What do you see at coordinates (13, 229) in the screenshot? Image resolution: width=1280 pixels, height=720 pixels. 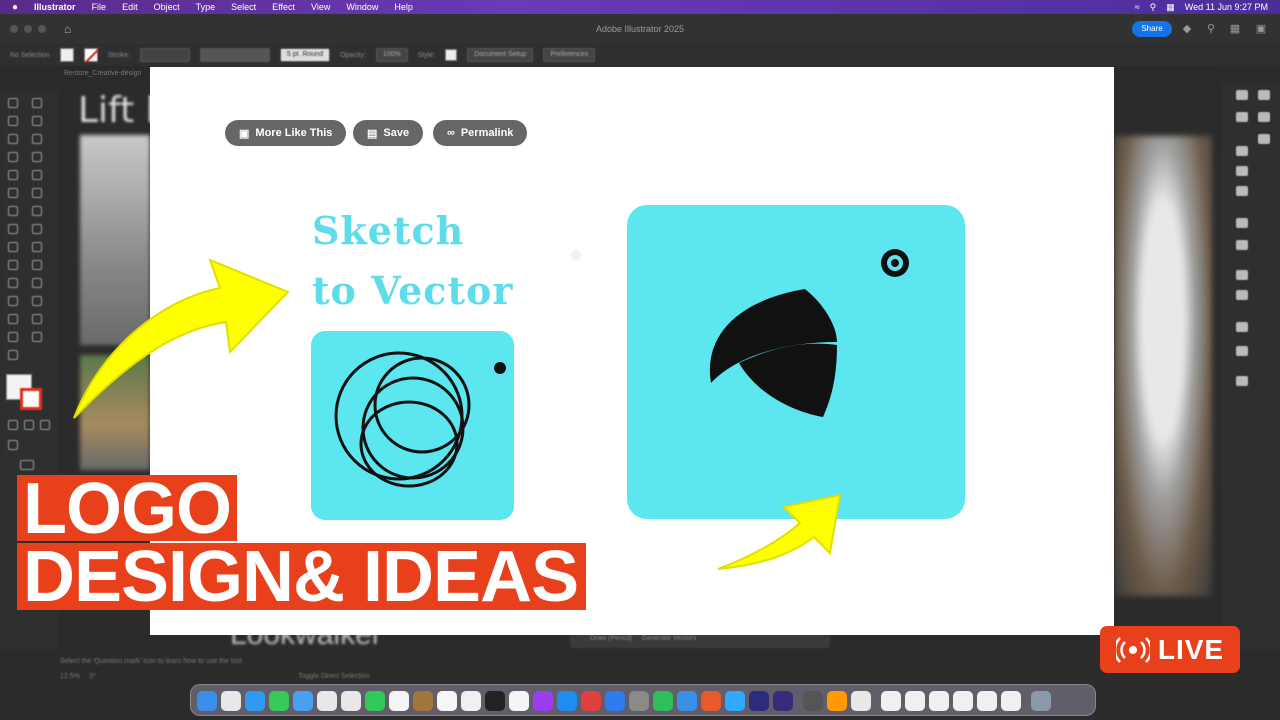 I see `width-tool-icon` at bounding box center [13, 229].